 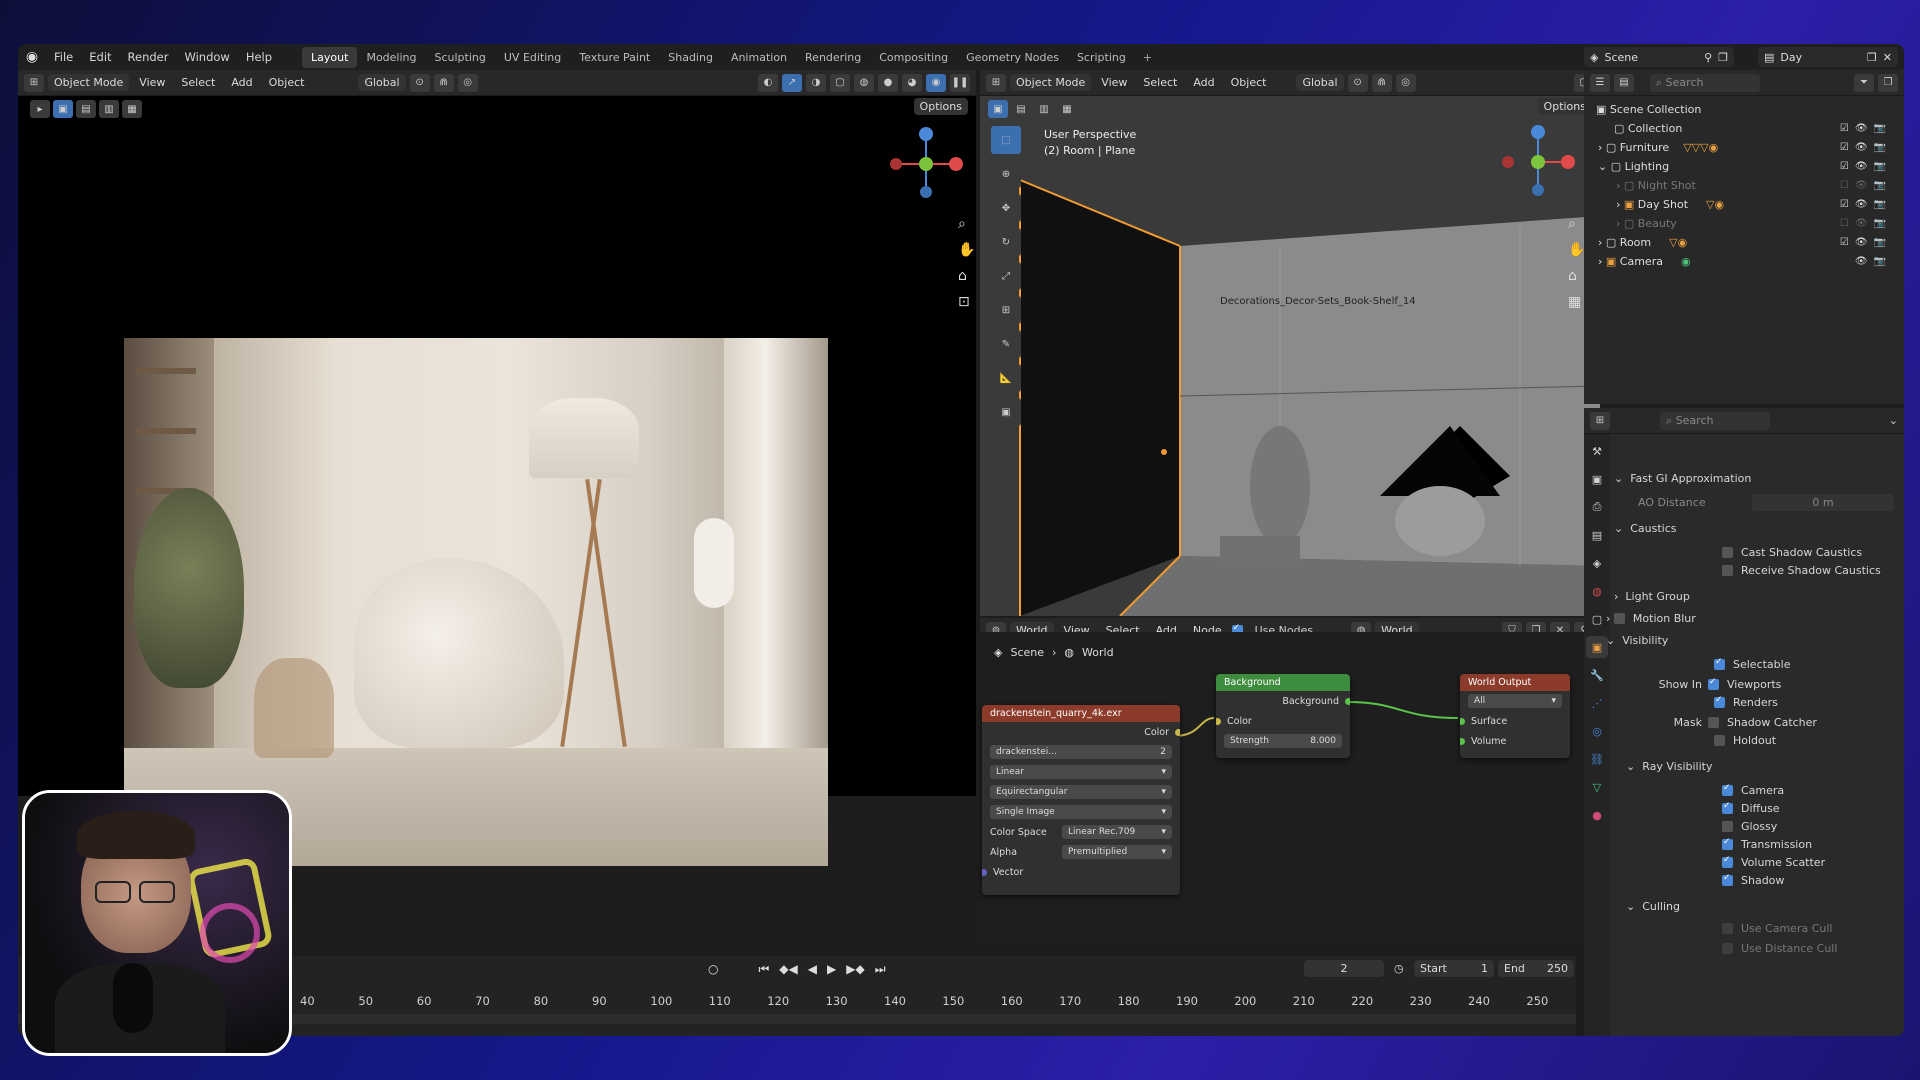 I want to click on gizmo-icon: ↗, so click(x=792, y=82).